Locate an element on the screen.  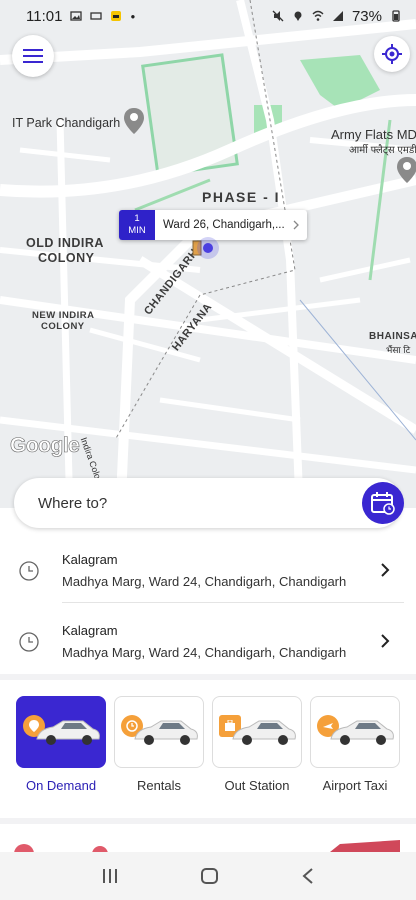
destination-search-bar: Where to? is located at coordinates (209, 503).